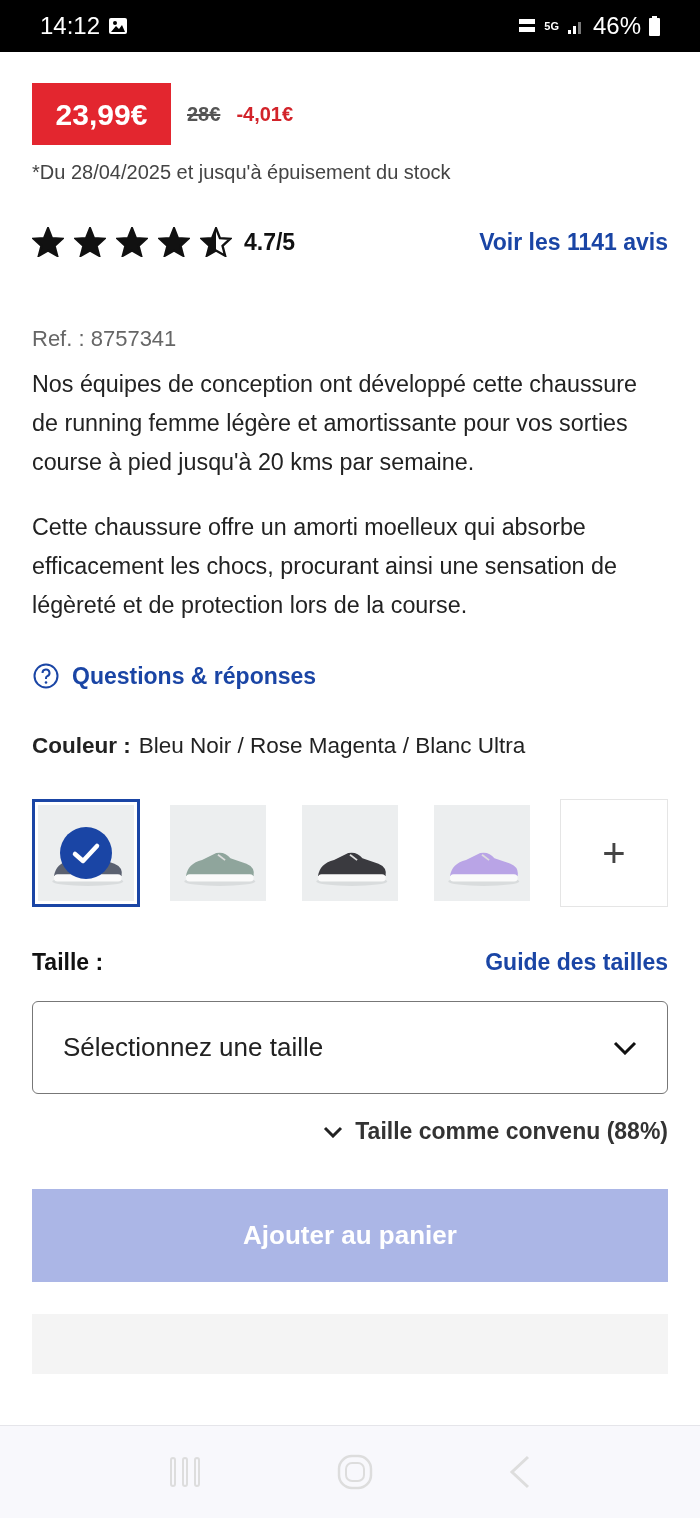 The width and height of the screenshot is (700, 1518). I want to click on questions-link: Questions & réponses, so click(174, 675).